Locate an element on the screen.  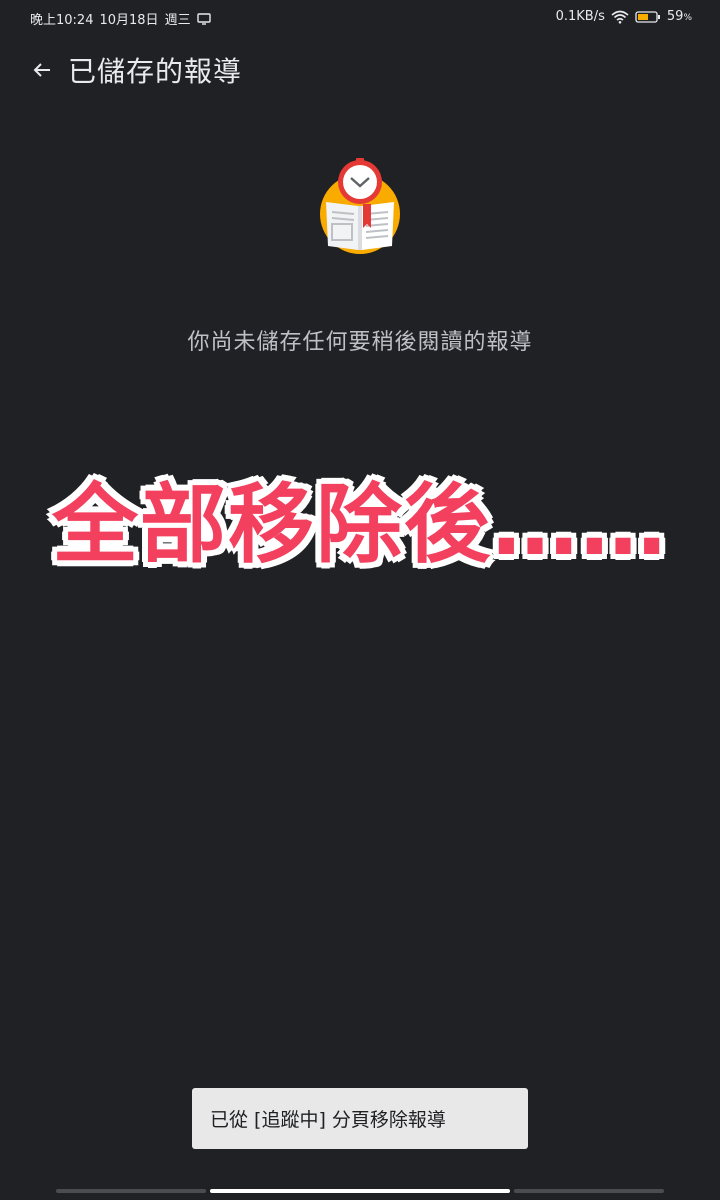
gesture-nav-bar is located at coordinates (360, 1193).